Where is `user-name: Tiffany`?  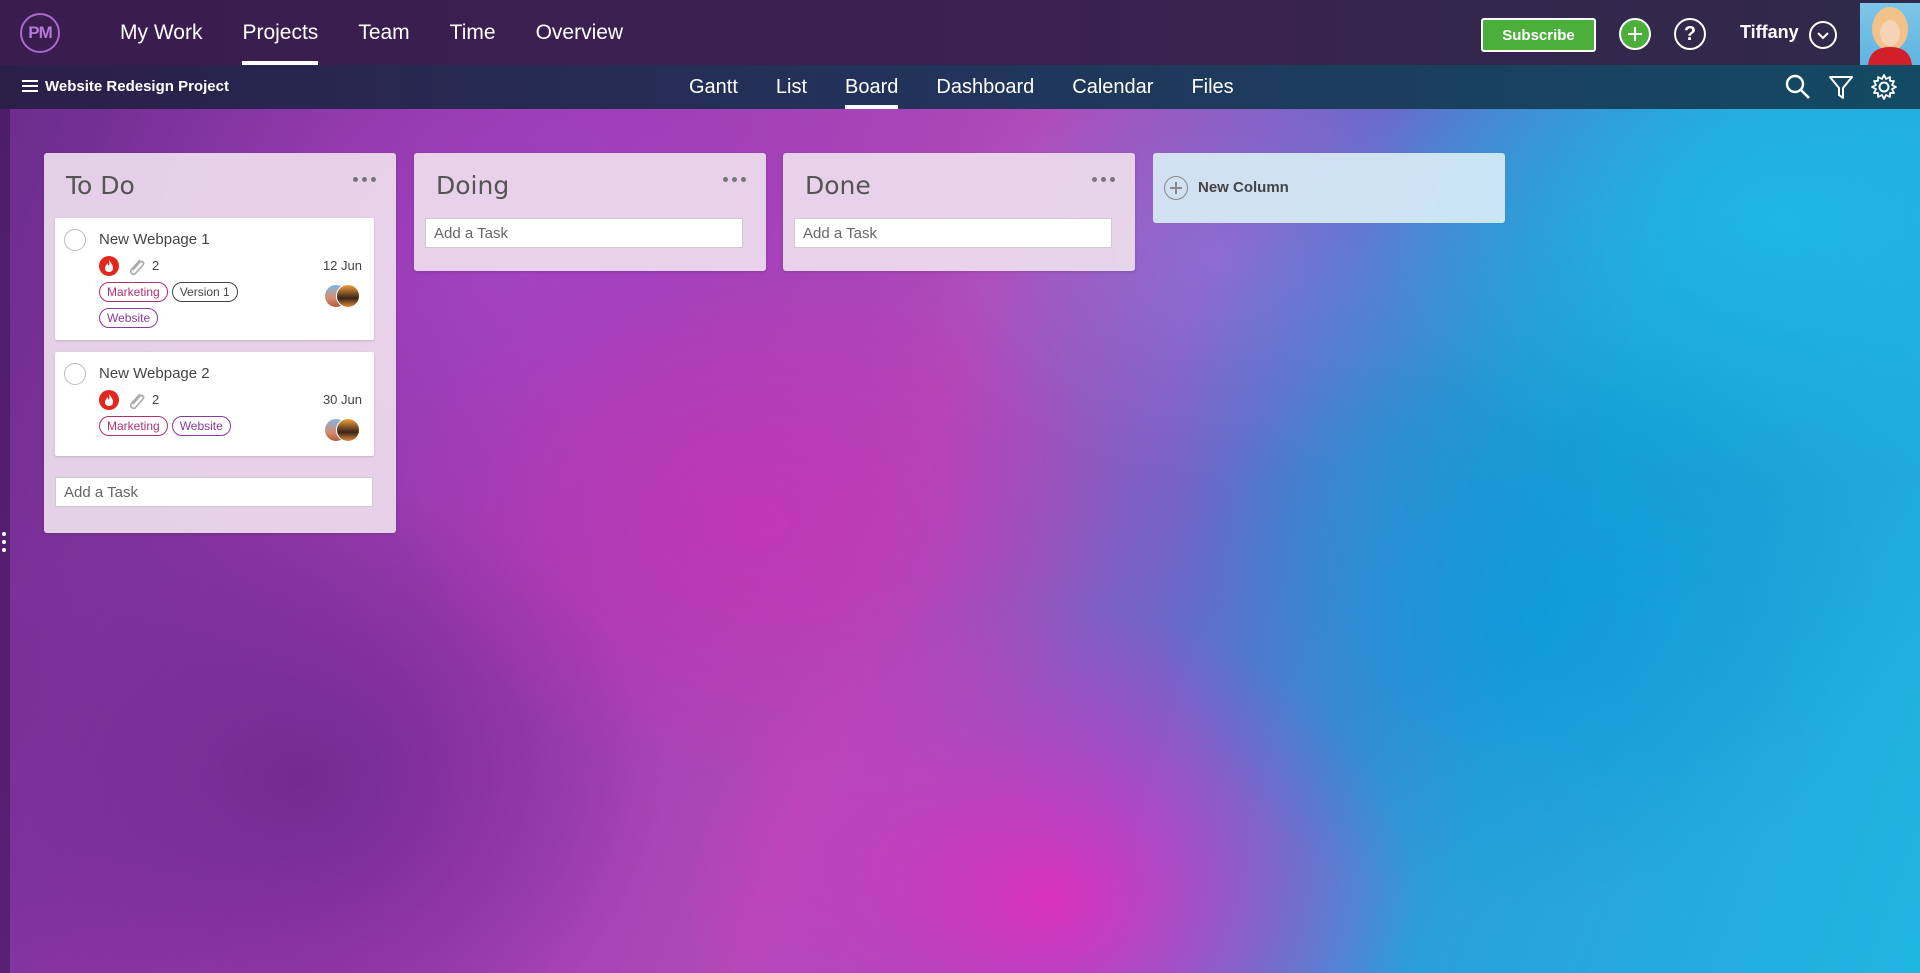
user-name: Tiffany is located at coordinates (1769, 32).